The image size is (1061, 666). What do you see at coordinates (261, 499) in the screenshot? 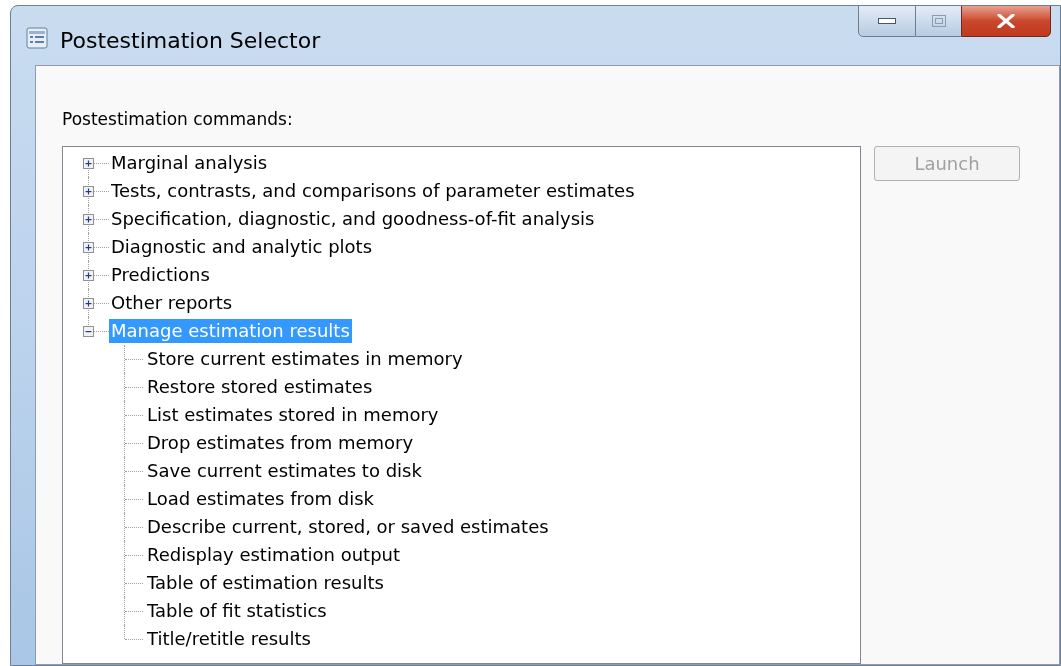
I see `tree-item: Load estimates from disk` at bounding box center [261, 499].